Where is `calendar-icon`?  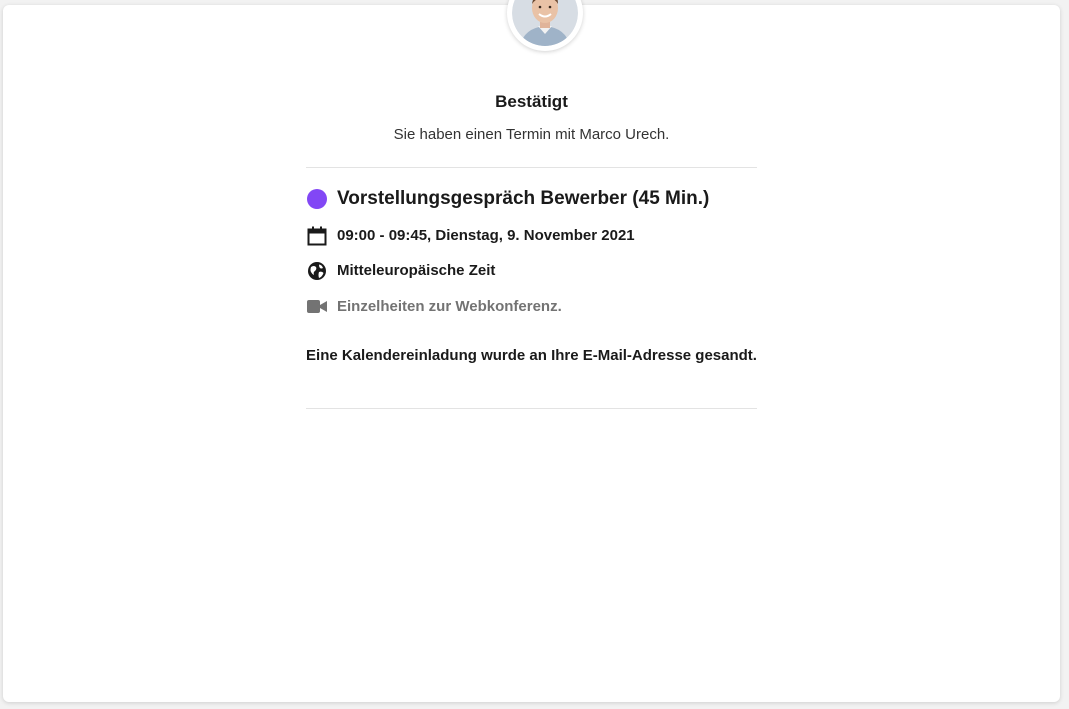 calendar-icon is located at coordinates (316, 235).